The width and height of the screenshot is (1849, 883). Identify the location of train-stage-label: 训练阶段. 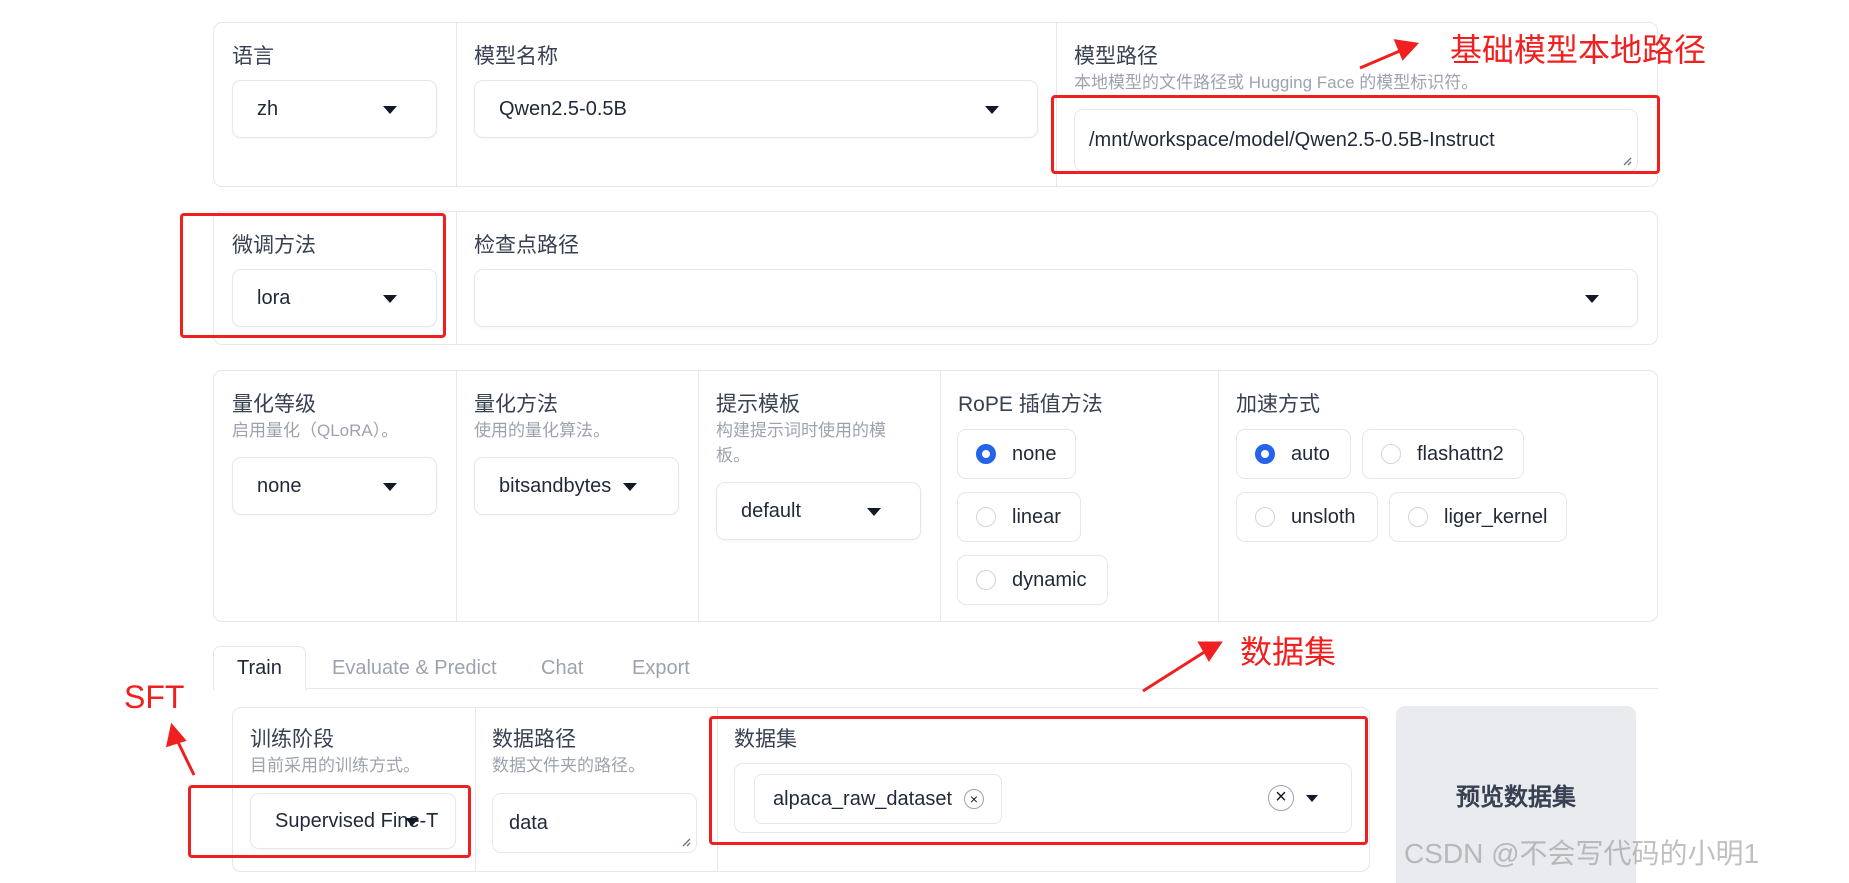
(292, 739).